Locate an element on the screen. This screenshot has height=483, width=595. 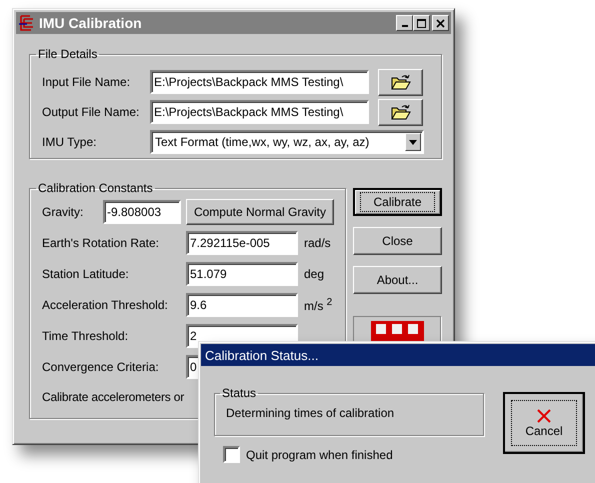
minimize-icon is located at coordinates (405, 26).